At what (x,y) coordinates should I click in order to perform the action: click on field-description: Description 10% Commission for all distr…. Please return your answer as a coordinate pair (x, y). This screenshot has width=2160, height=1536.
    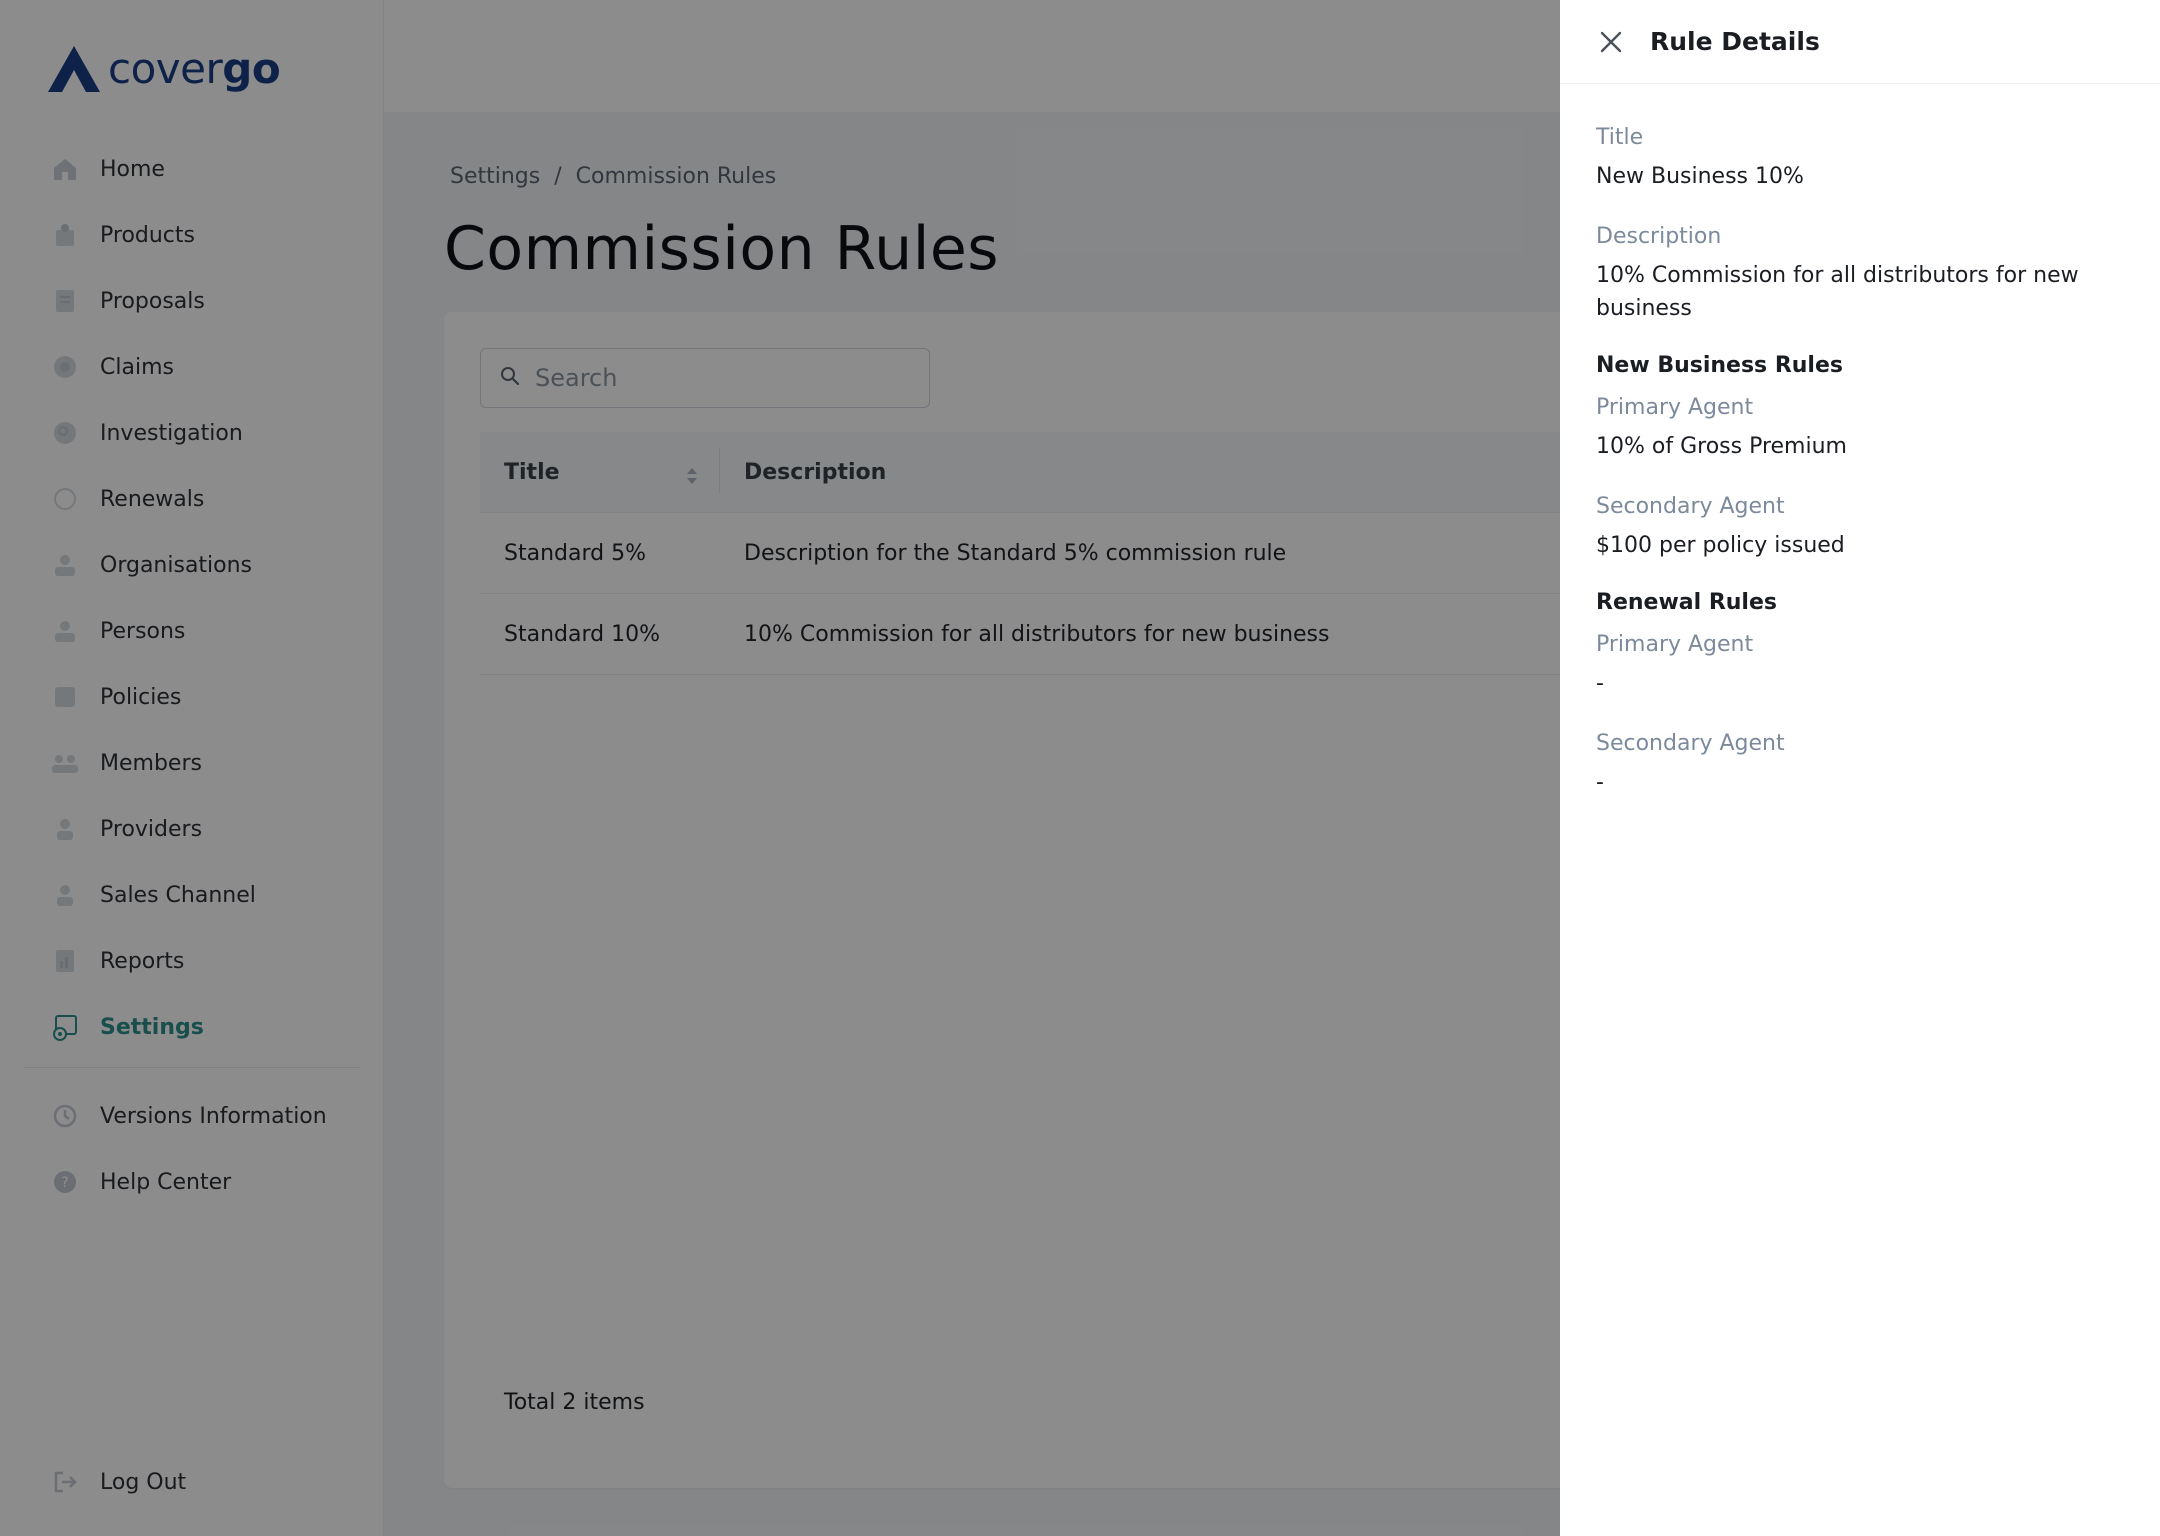
    Looking at the image, I should click on (1860, 273).